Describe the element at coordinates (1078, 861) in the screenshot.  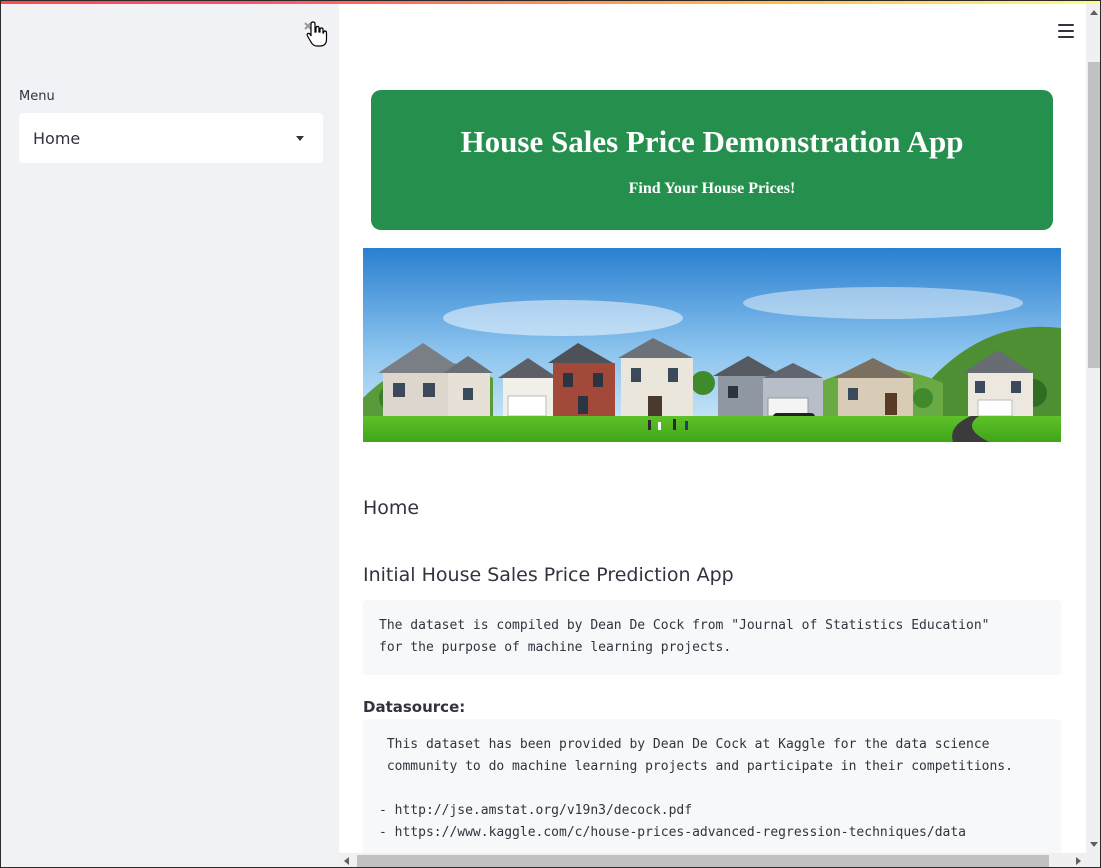
I see `scroll-right-icon` at that location.